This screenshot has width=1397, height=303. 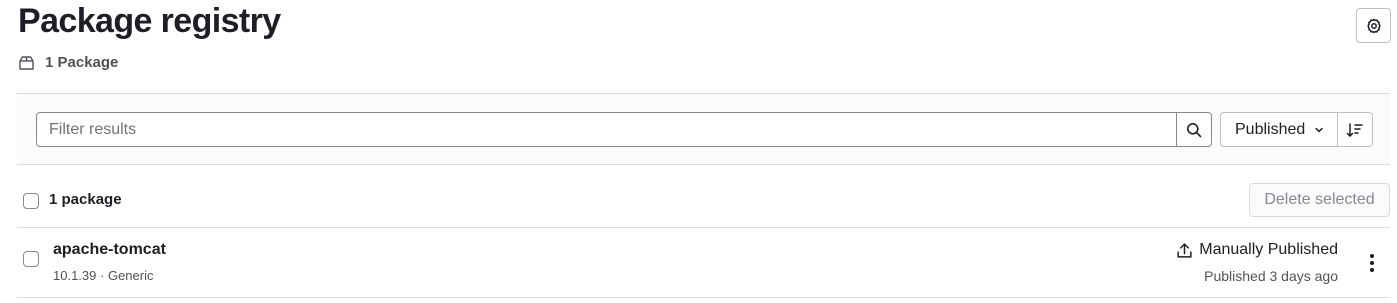 I want to click on package-count-meta: 1 Package, so click(x=68, y=62).